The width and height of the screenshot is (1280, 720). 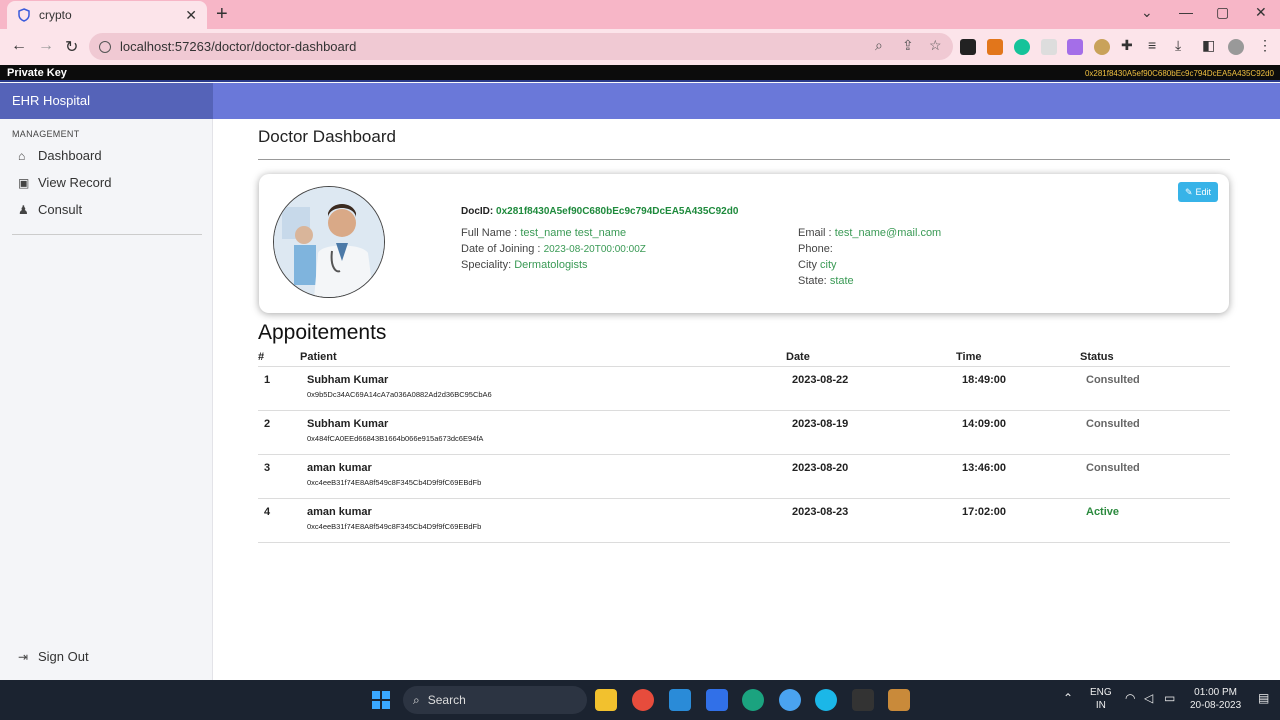 What do you see at coordinates (477, 211) in the screenshot?
I see `doc-id-label: DocID:` at bounding box center [477, 211].